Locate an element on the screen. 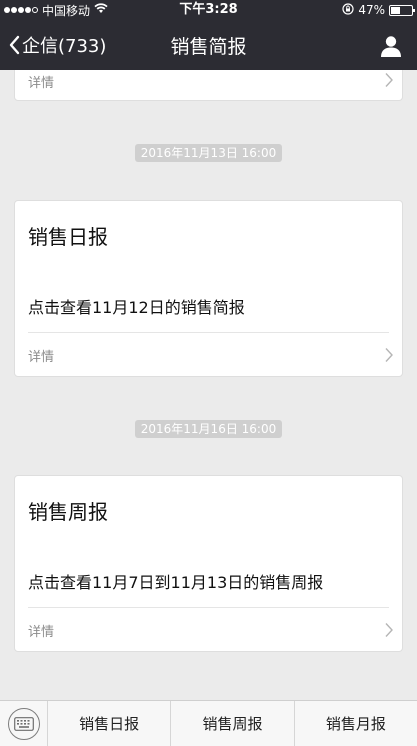 Image resolution: width=417 pixels, height=746 pixels. page-title: 销售简报 is located at coordinates (208, 46).